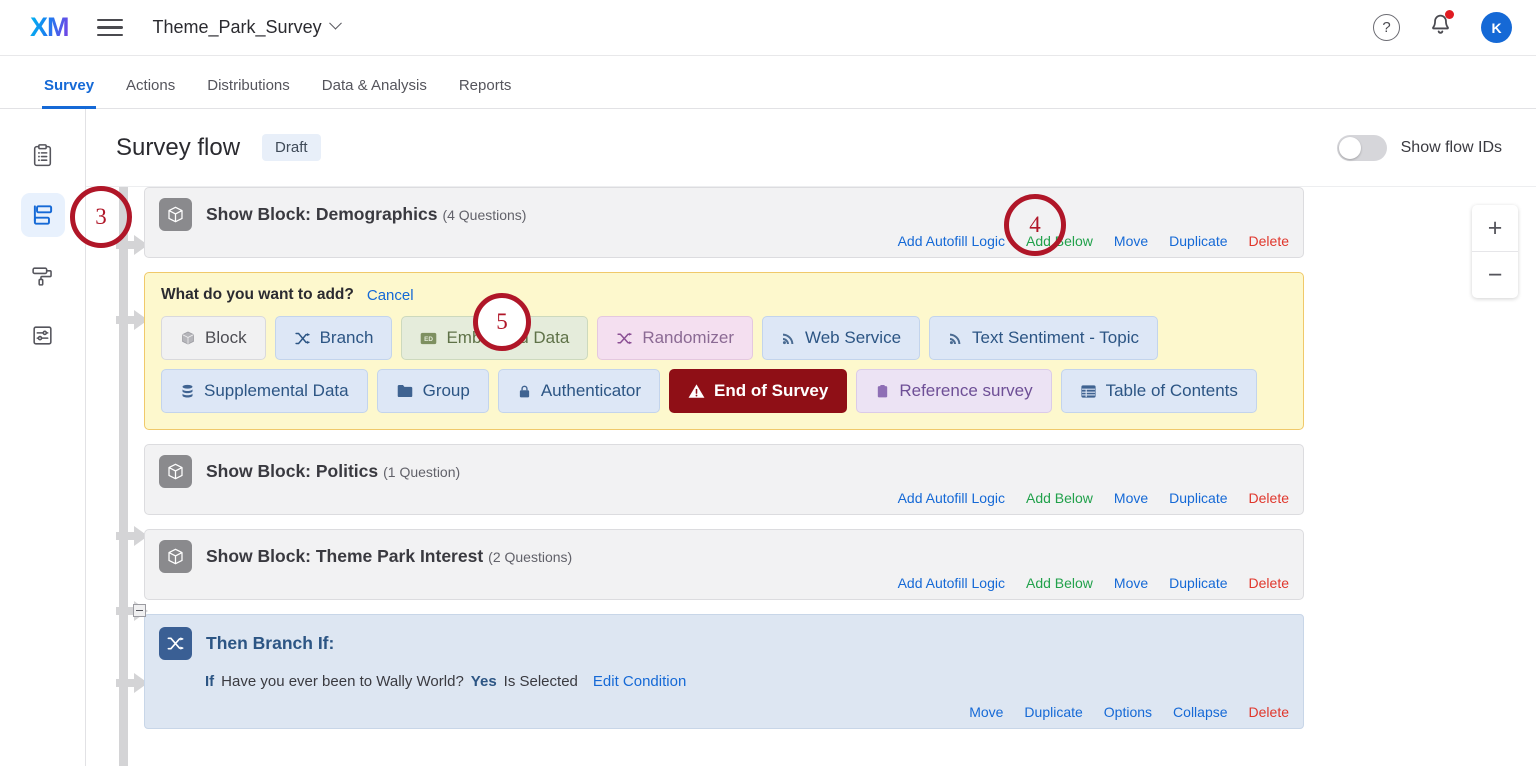 The width and height of the screenshot is (1536, 766). I want to click on canvas-zoom-controls: + −, so click(1495, 251).